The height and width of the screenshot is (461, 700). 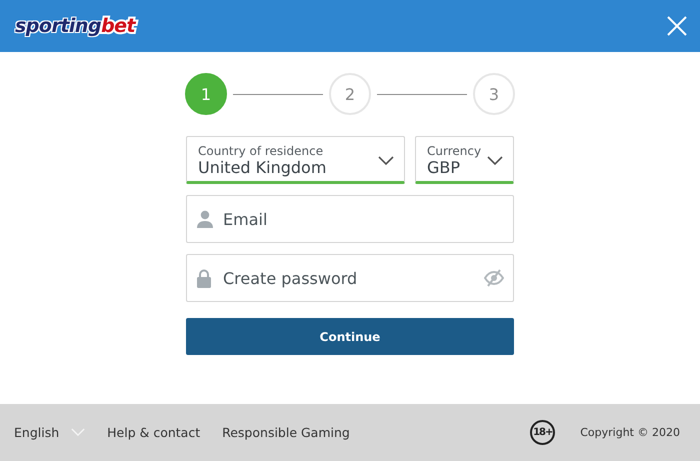 What do you see at coordinates (464, 160) in the screenshot?
I see `currency-select: Currency GBP` at bounding box center [464, 160].